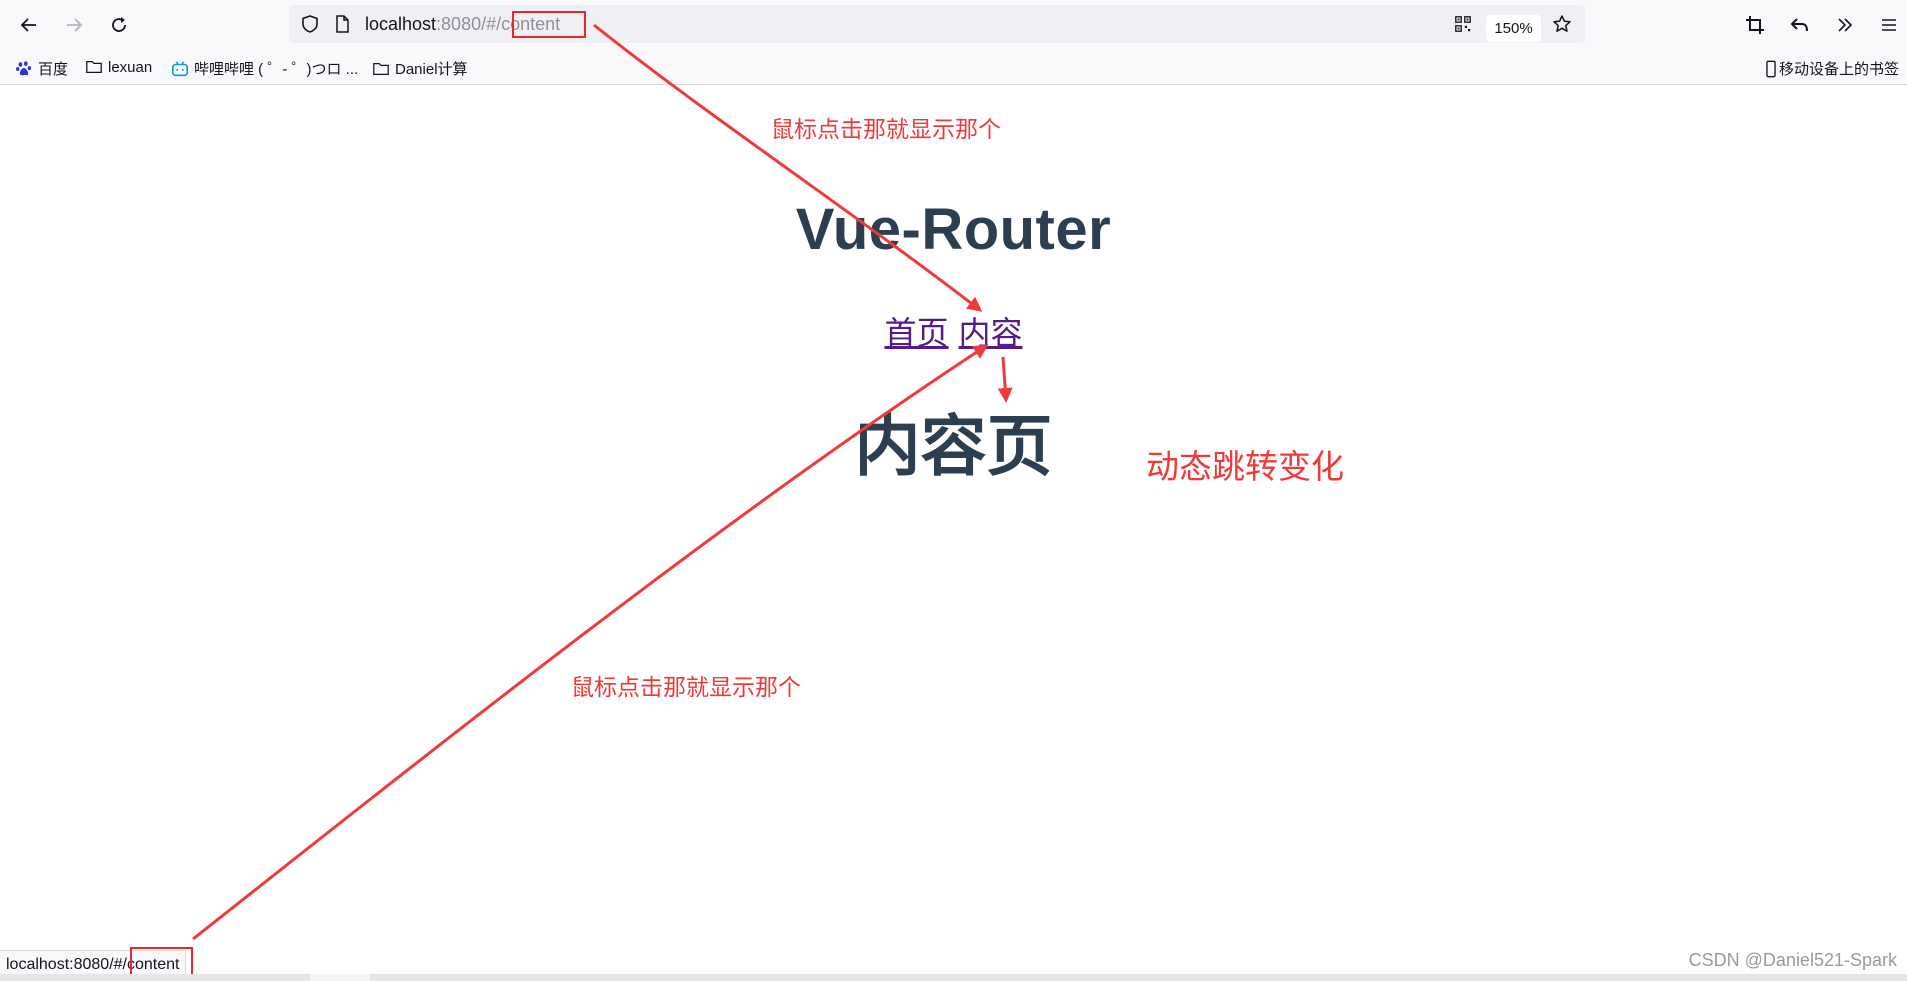 The width and height of the screenshot is (1907, 981). Describe the element at coordinates (953, 977) in the screenshot. I see `horizontal-scrollbar` at that location.